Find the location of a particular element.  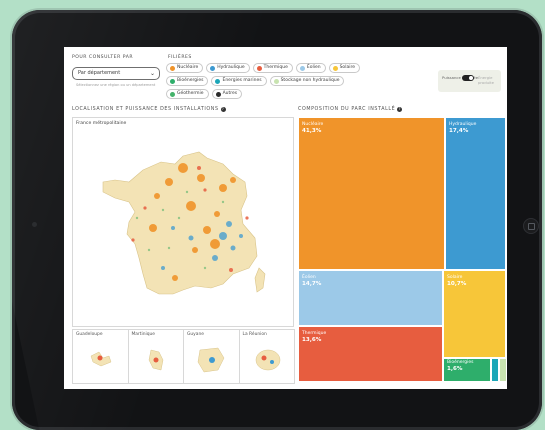

cell-value: 14,7% is located at coordinates (312, 284).